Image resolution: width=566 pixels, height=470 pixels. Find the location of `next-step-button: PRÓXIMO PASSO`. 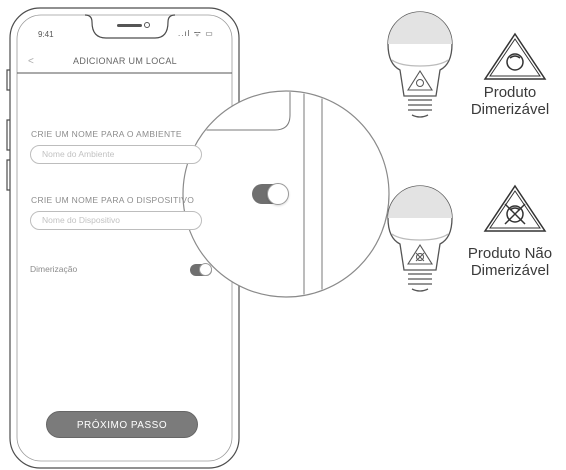

next-step-button: PRÓXIMO PASSO is located at coordinates (122, 424).